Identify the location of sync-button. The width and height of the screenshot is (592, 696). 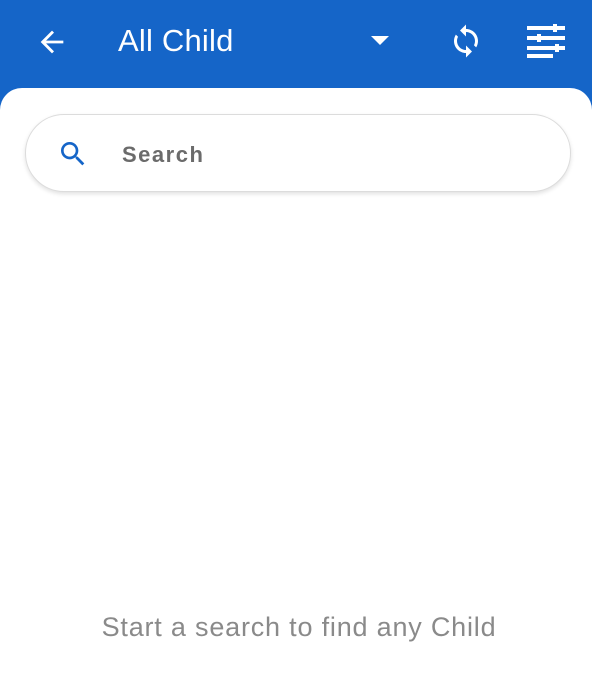
(466, 41).